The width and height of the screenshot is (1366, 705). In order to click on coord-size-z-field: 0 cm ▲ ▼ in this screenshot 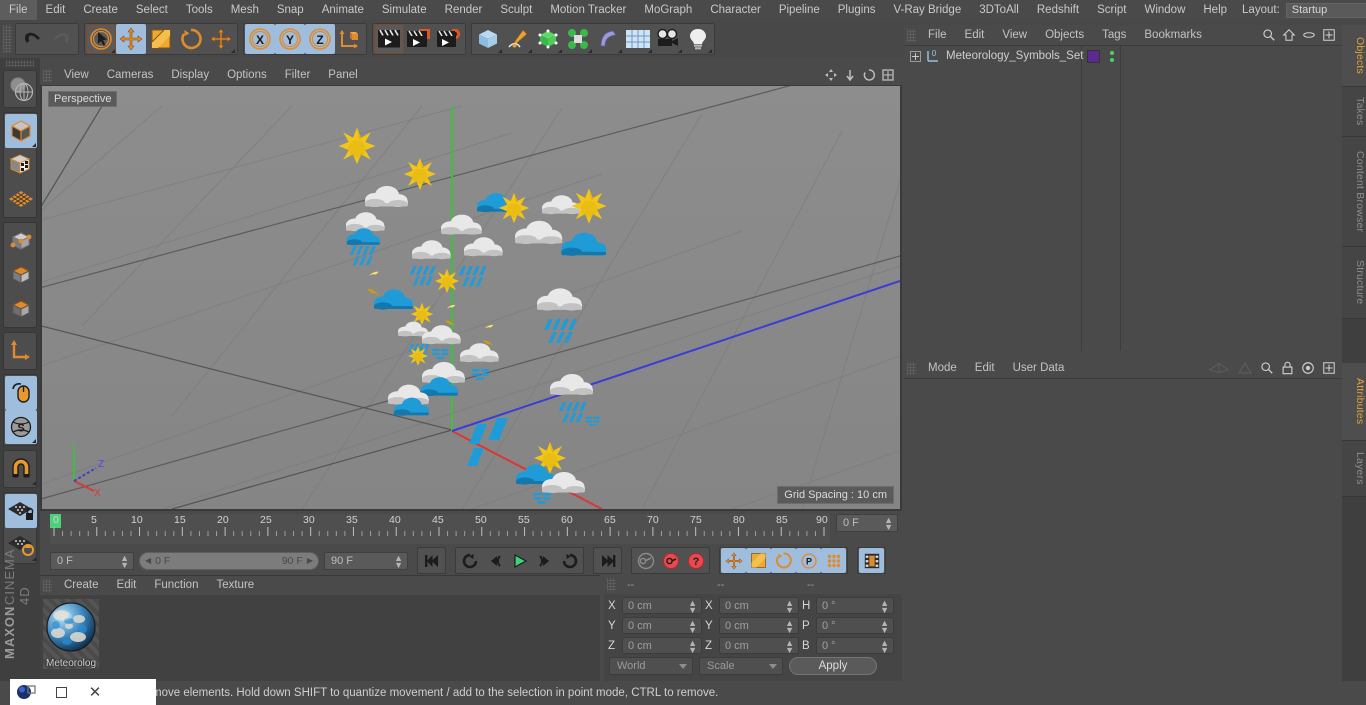, I will do `click(759, 646)`.